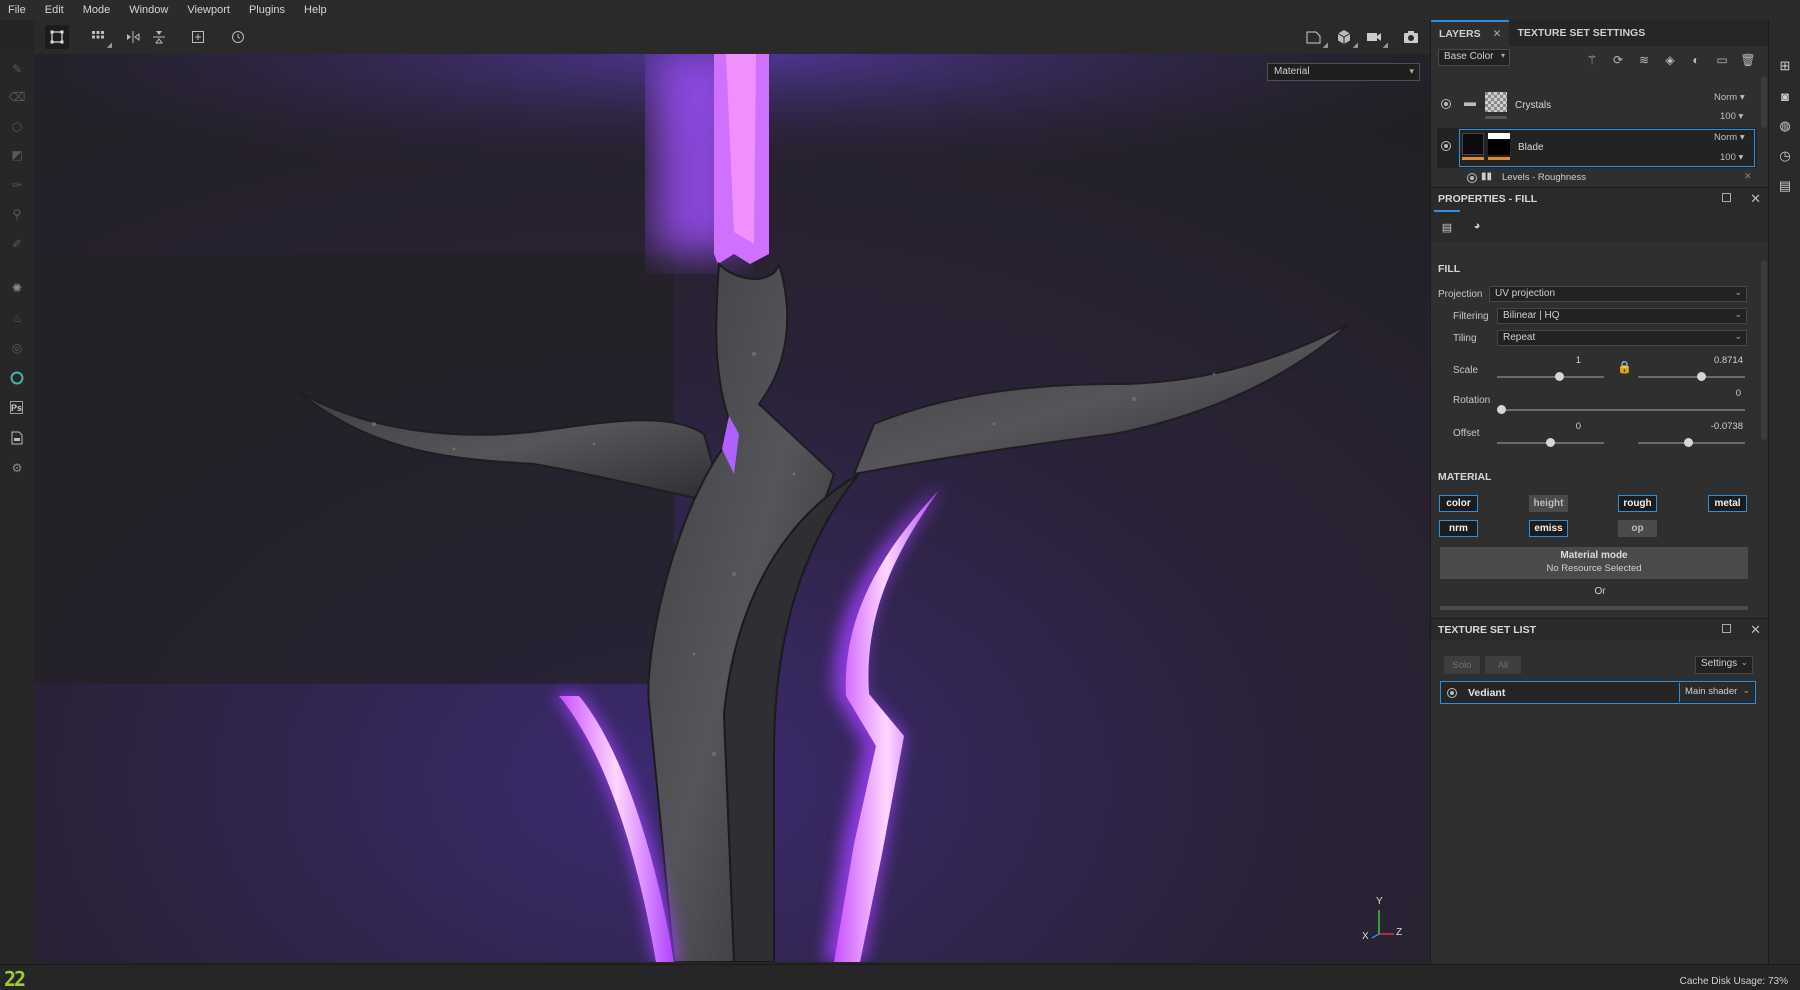  I want to click on scale-u-slider, so click(1550, 376).